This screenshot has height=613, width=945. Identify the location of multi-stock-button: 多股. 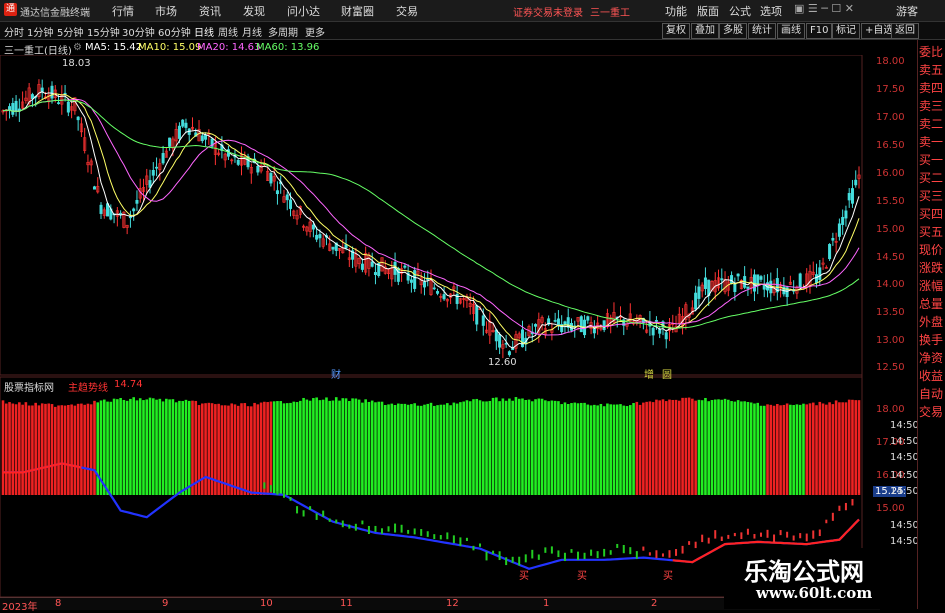
(733, 31).